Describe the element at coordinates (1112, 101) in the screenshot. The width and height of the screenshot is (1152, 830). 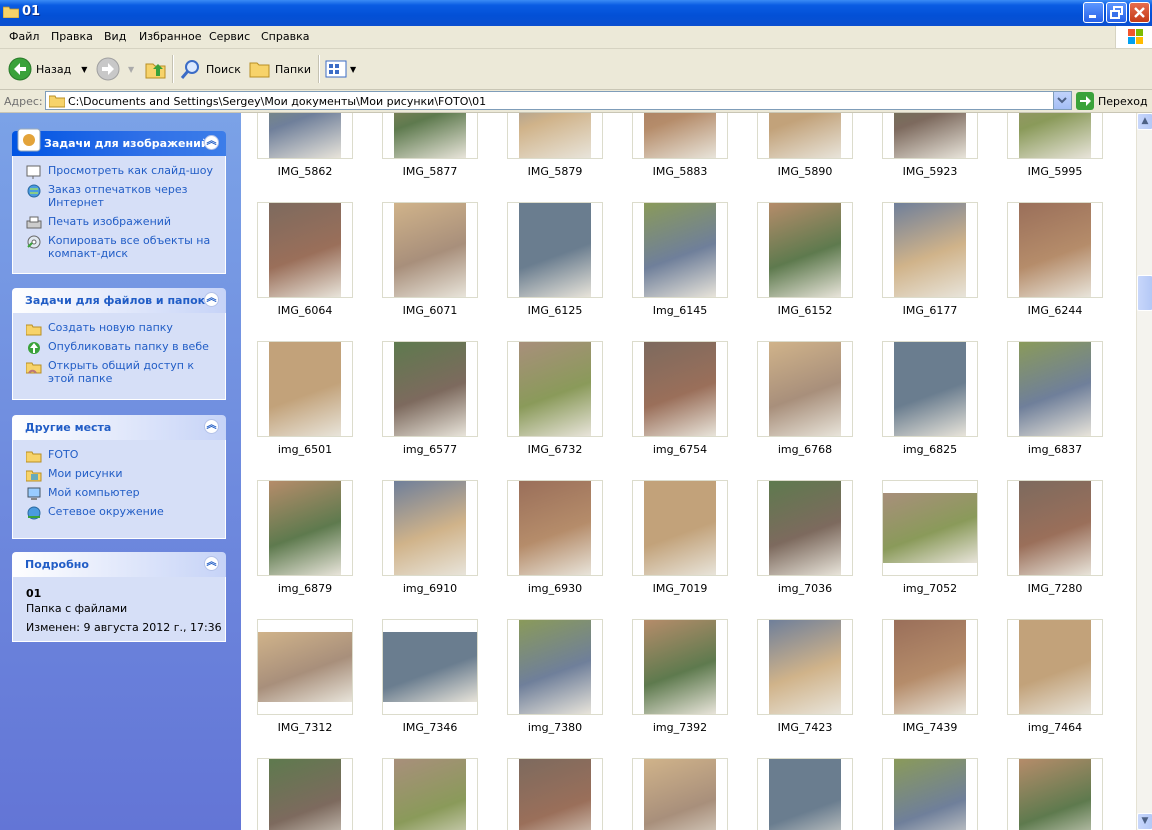
I see `go-button: Переход` at that location.